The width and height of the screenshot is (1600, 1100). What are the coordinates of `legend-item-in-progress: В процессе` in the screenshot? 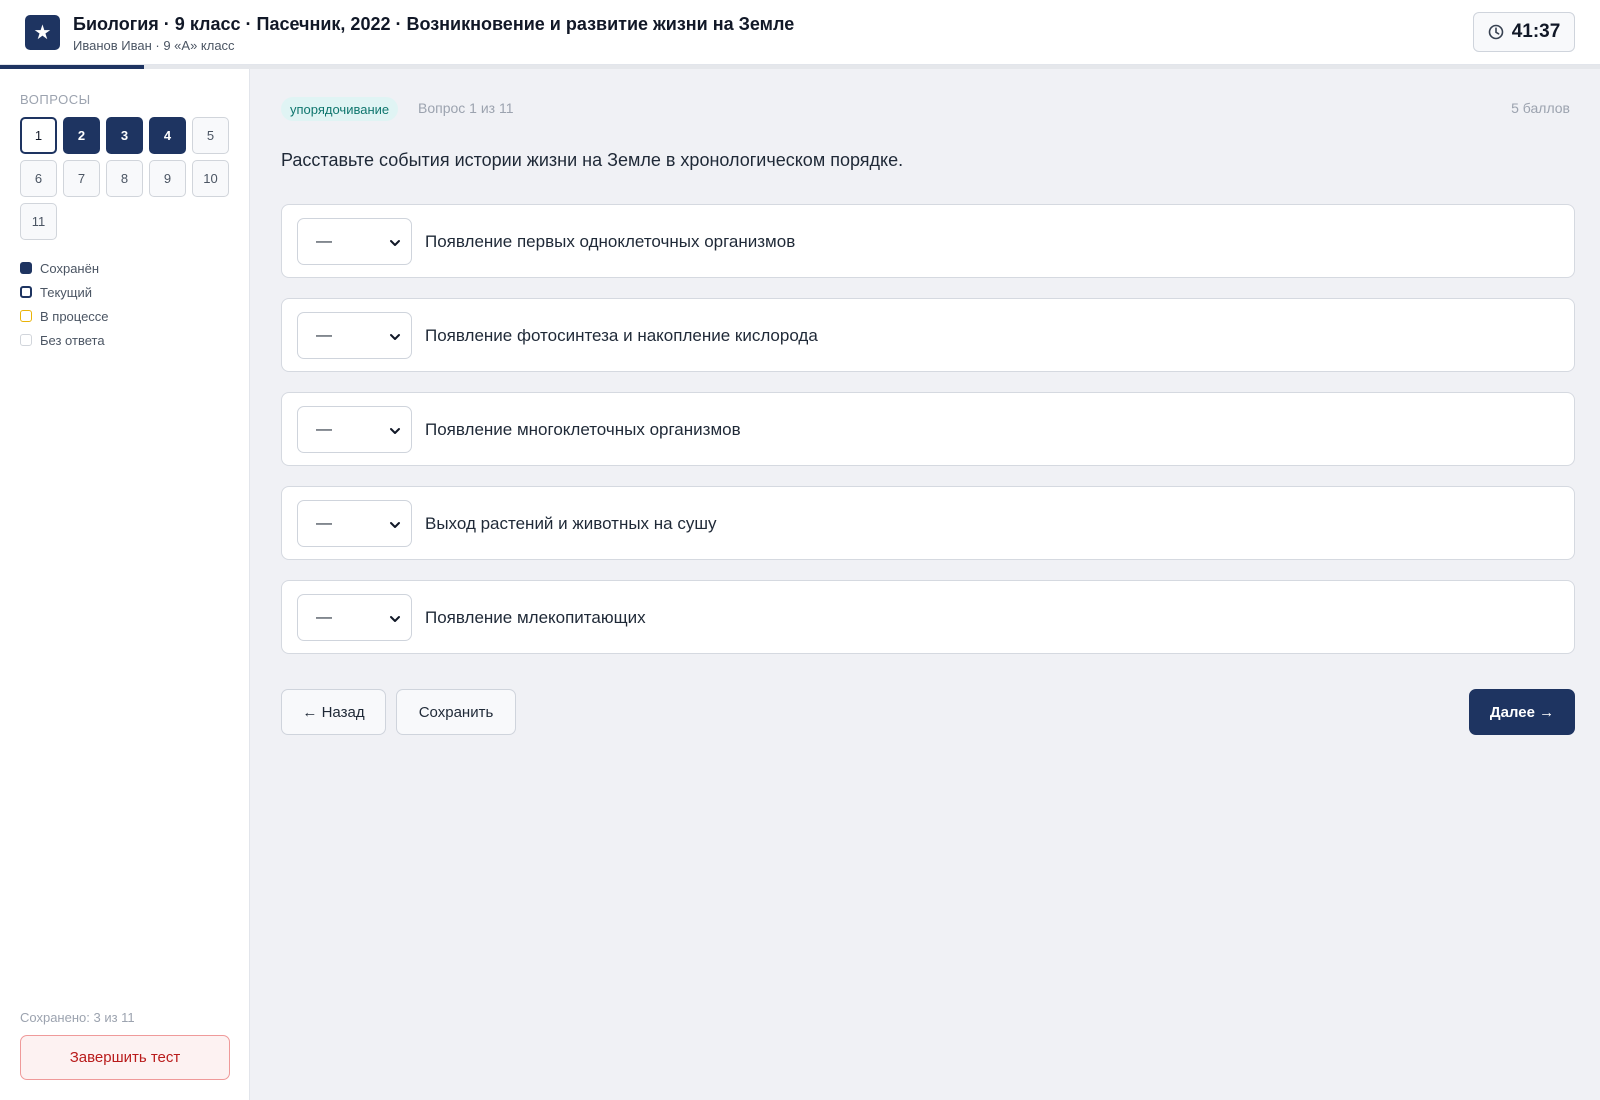 It's located at (64, 316).